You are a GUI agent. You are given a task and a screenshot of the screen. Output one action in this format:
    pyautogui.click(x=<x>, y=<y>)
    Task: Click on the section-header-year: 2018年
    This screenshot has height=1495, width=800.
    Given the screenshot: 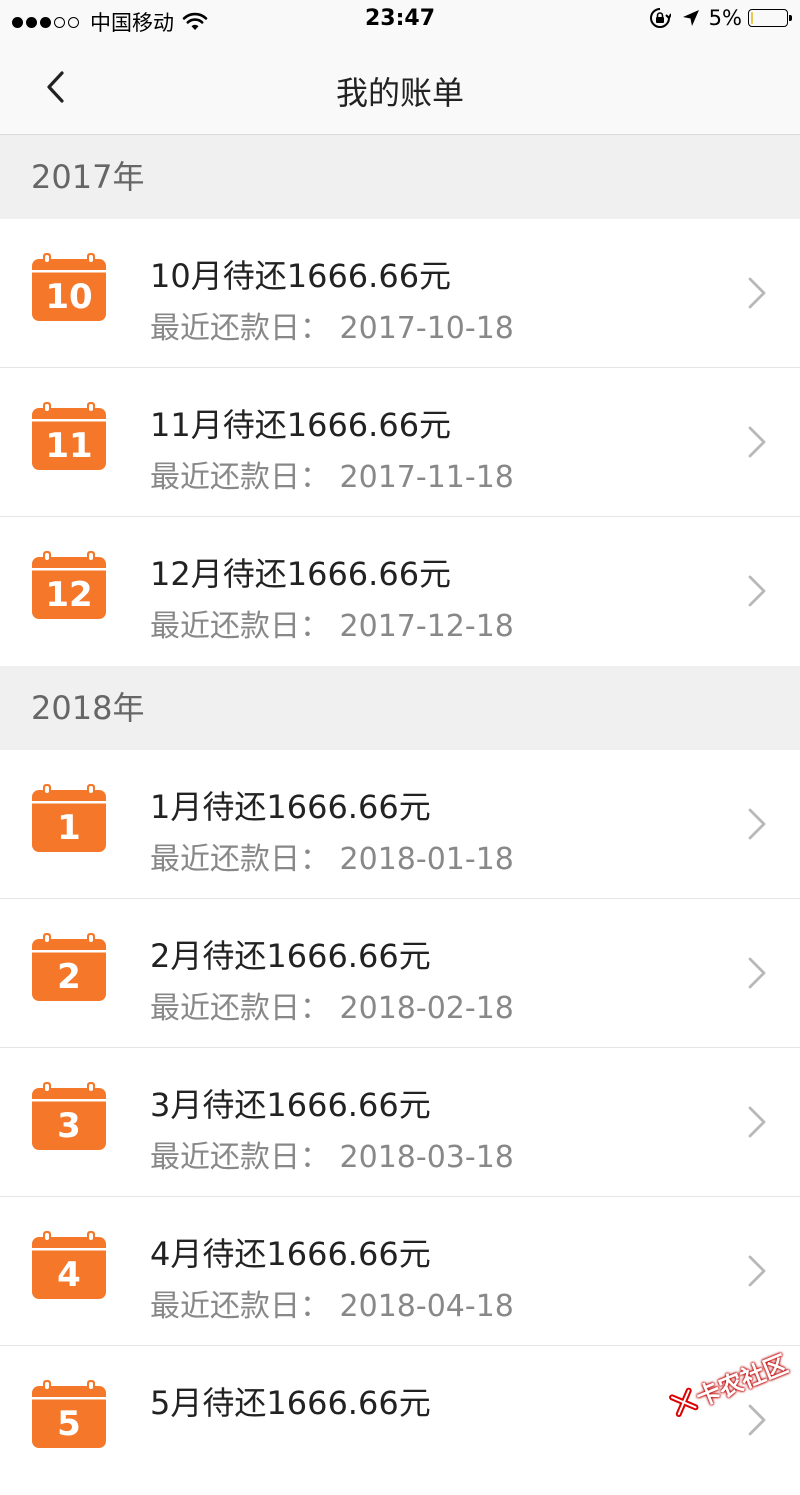 What is the action you would take?
    pyautogui.click(x=400, y=708)
    